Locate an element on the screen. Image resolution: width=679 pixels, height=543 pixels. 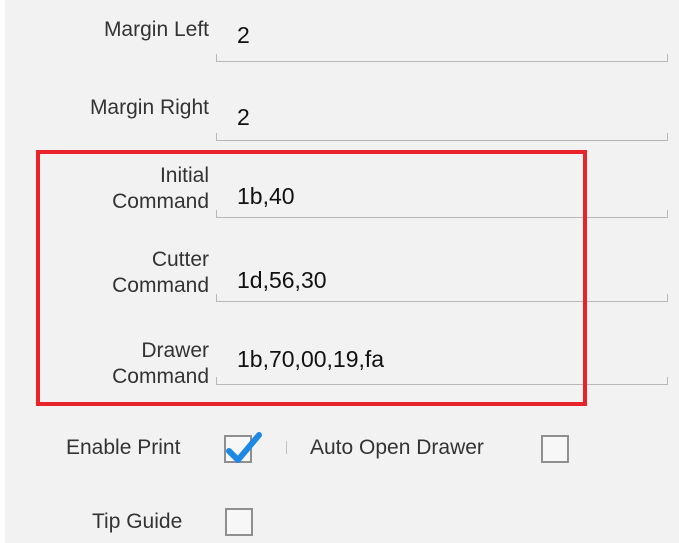
enable-print-label: Enable Print is located at coordinates (123, 447).